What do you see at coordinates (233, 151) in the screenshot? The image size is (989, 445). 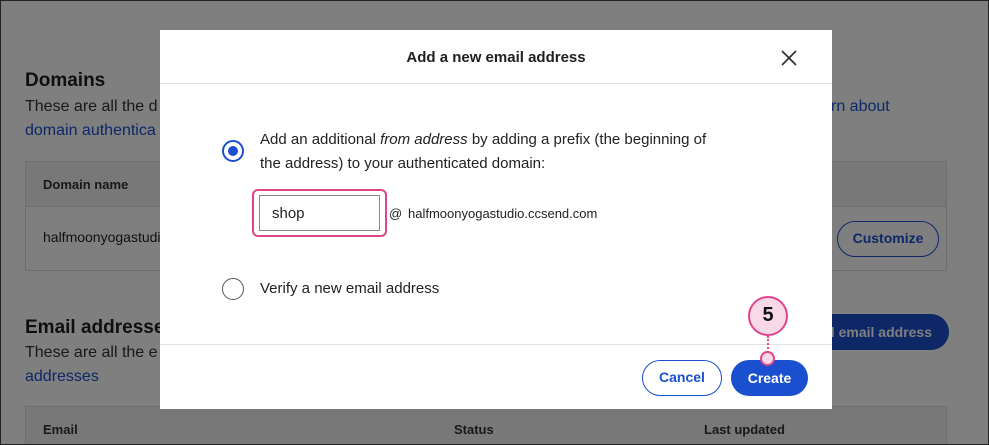 I see `prefix-option-radio` at bounding box center [233, 151].